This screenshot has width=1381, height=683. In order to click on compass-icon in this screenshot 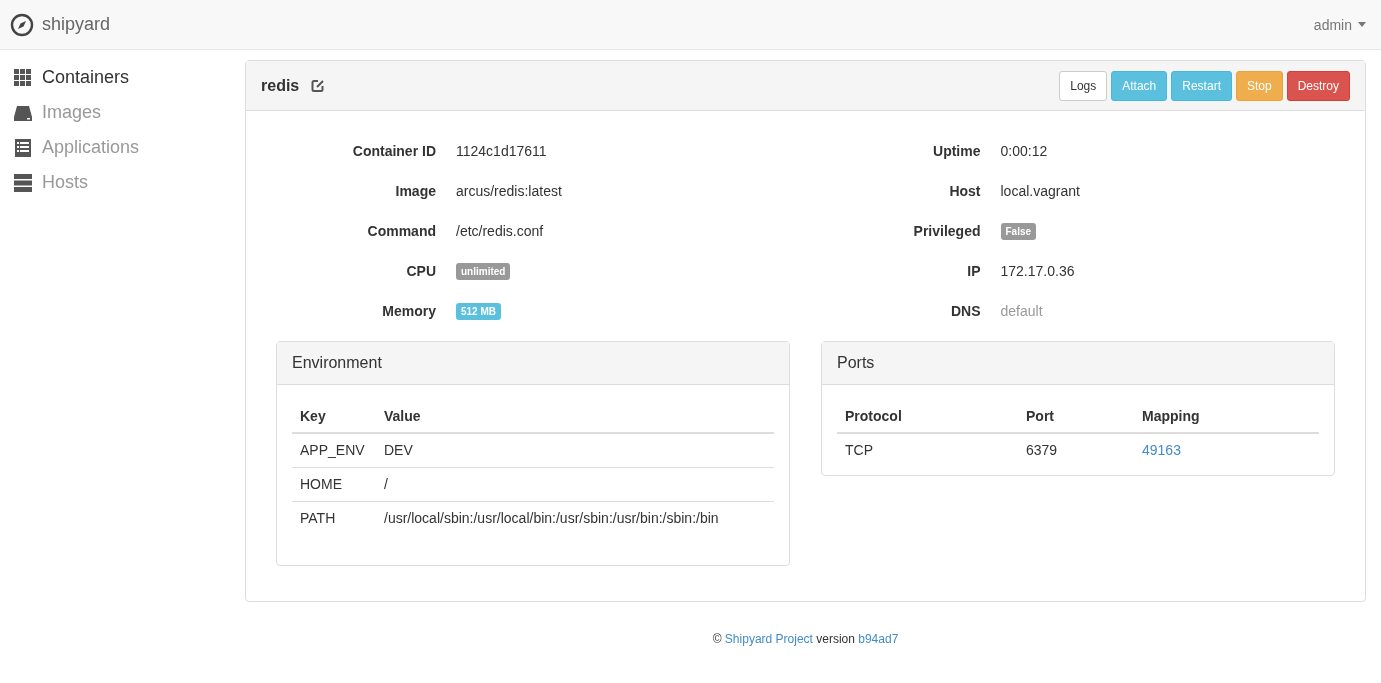, I will do `click(22, 24)`.